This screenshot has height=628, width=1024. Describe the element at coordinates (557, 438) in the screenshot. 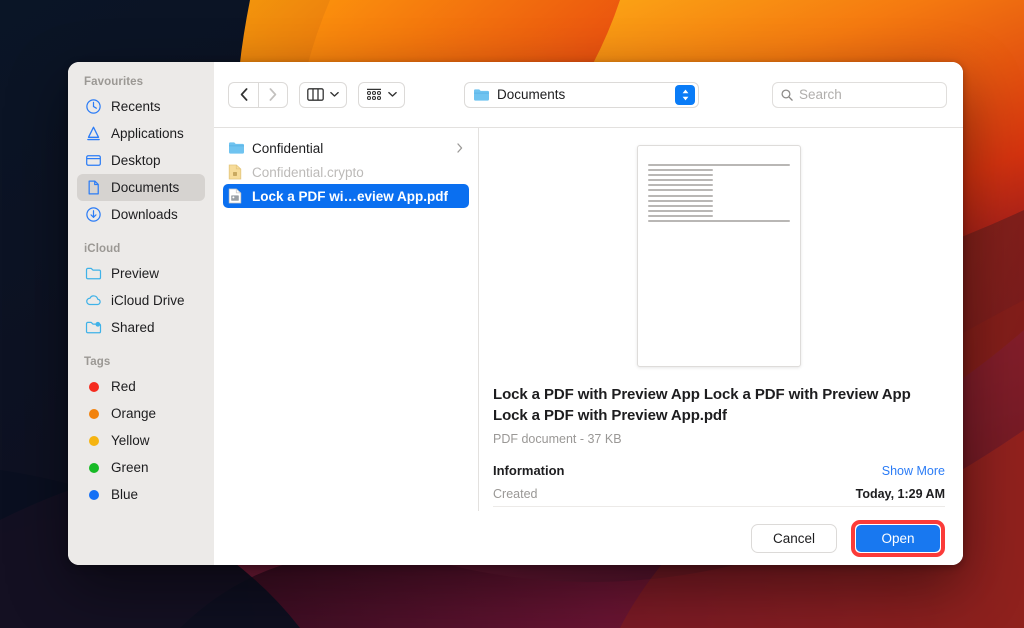

I see `preview-file-meta: PDF document - 37 KB` at that location.